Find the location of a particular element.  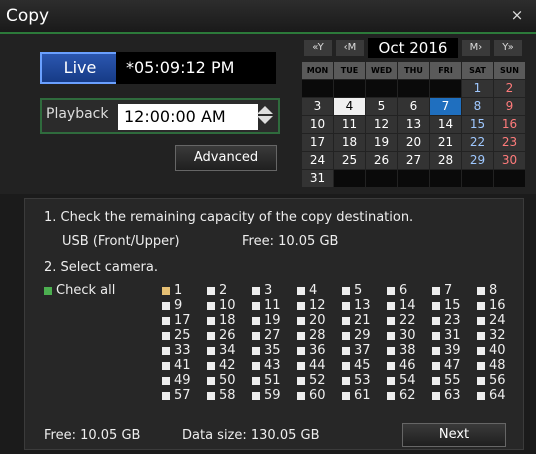

camera-checkbox: 40 is located at coordinates (499, 350).